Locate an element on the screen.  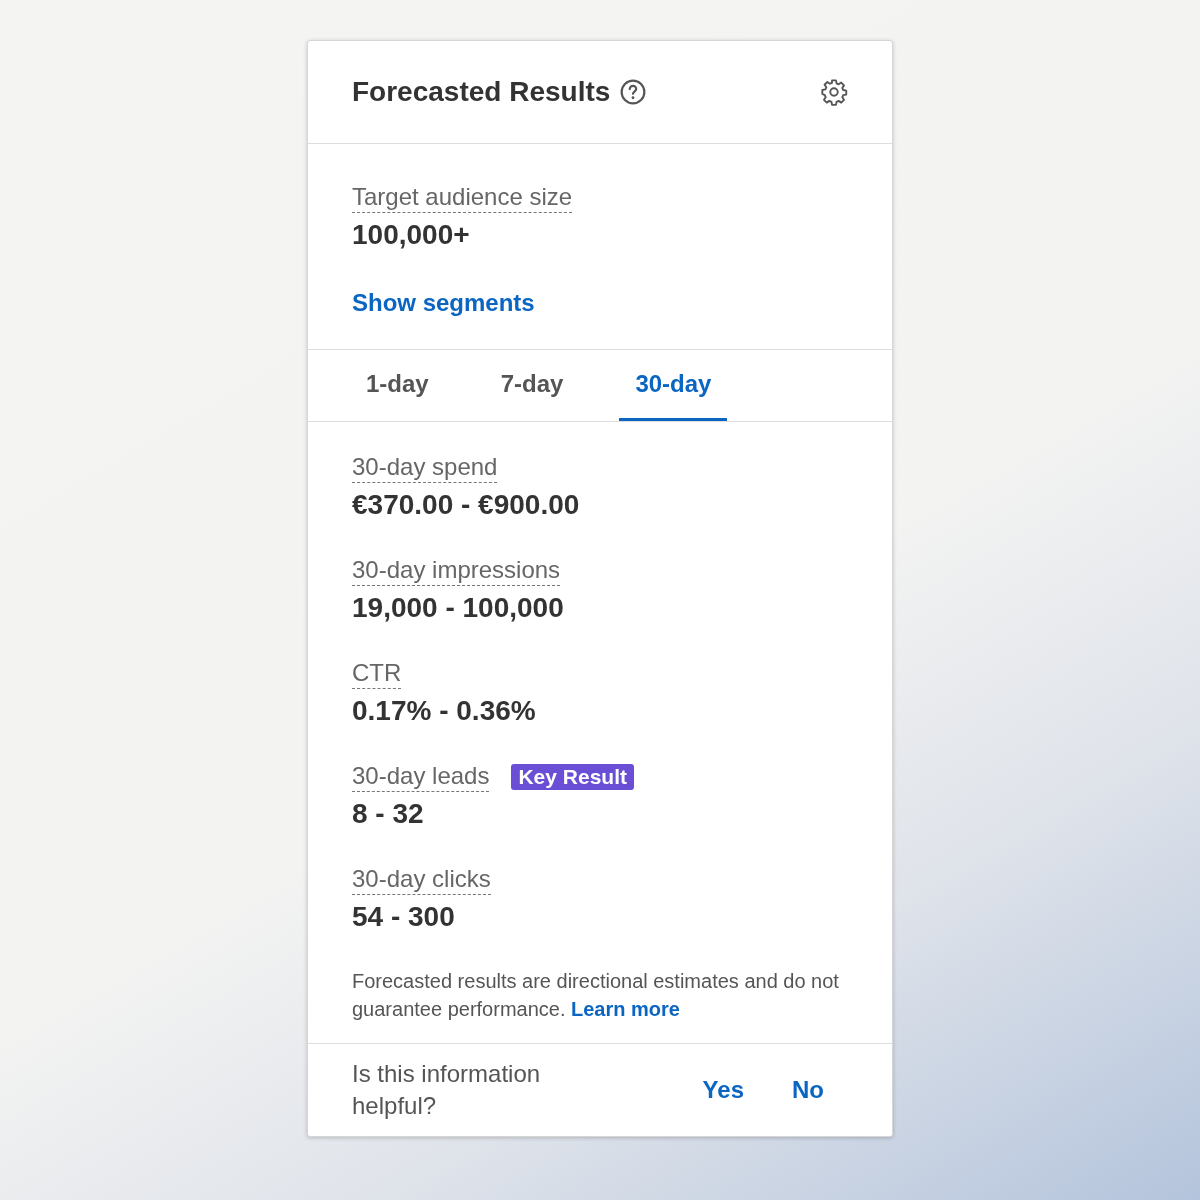
metric-value: €370.00 - €900.00 is located at coordinates (466, 505).